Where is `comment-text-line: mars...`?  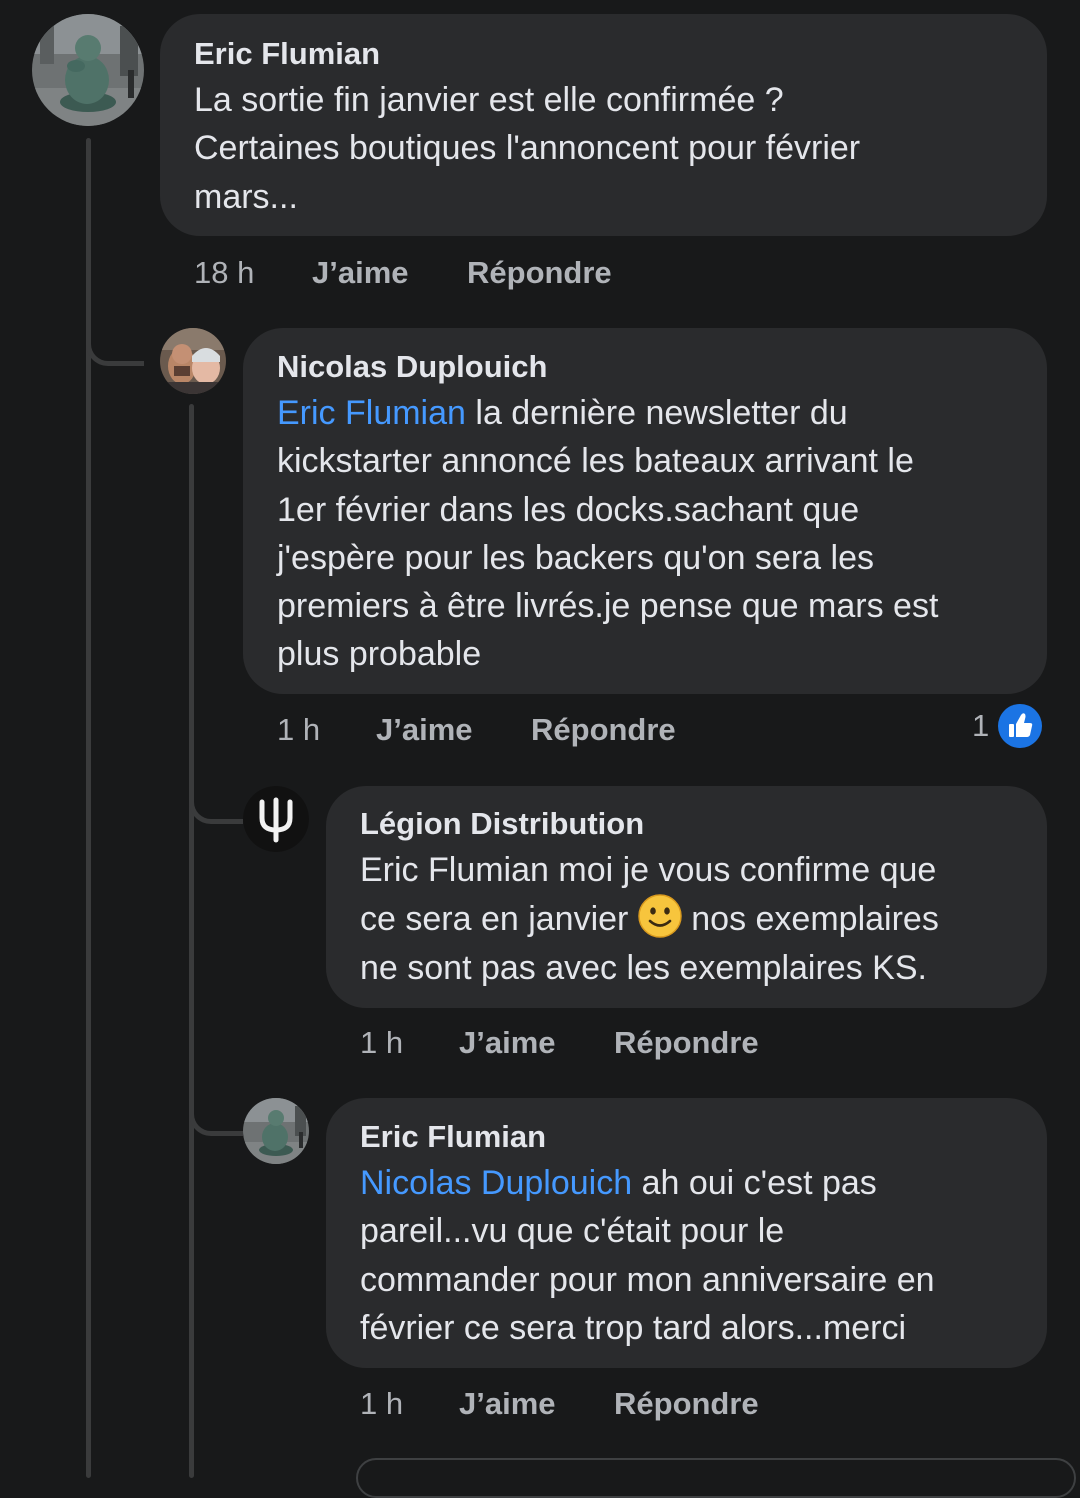 comment-text-line: mars... is located at coordinates (246, 196).